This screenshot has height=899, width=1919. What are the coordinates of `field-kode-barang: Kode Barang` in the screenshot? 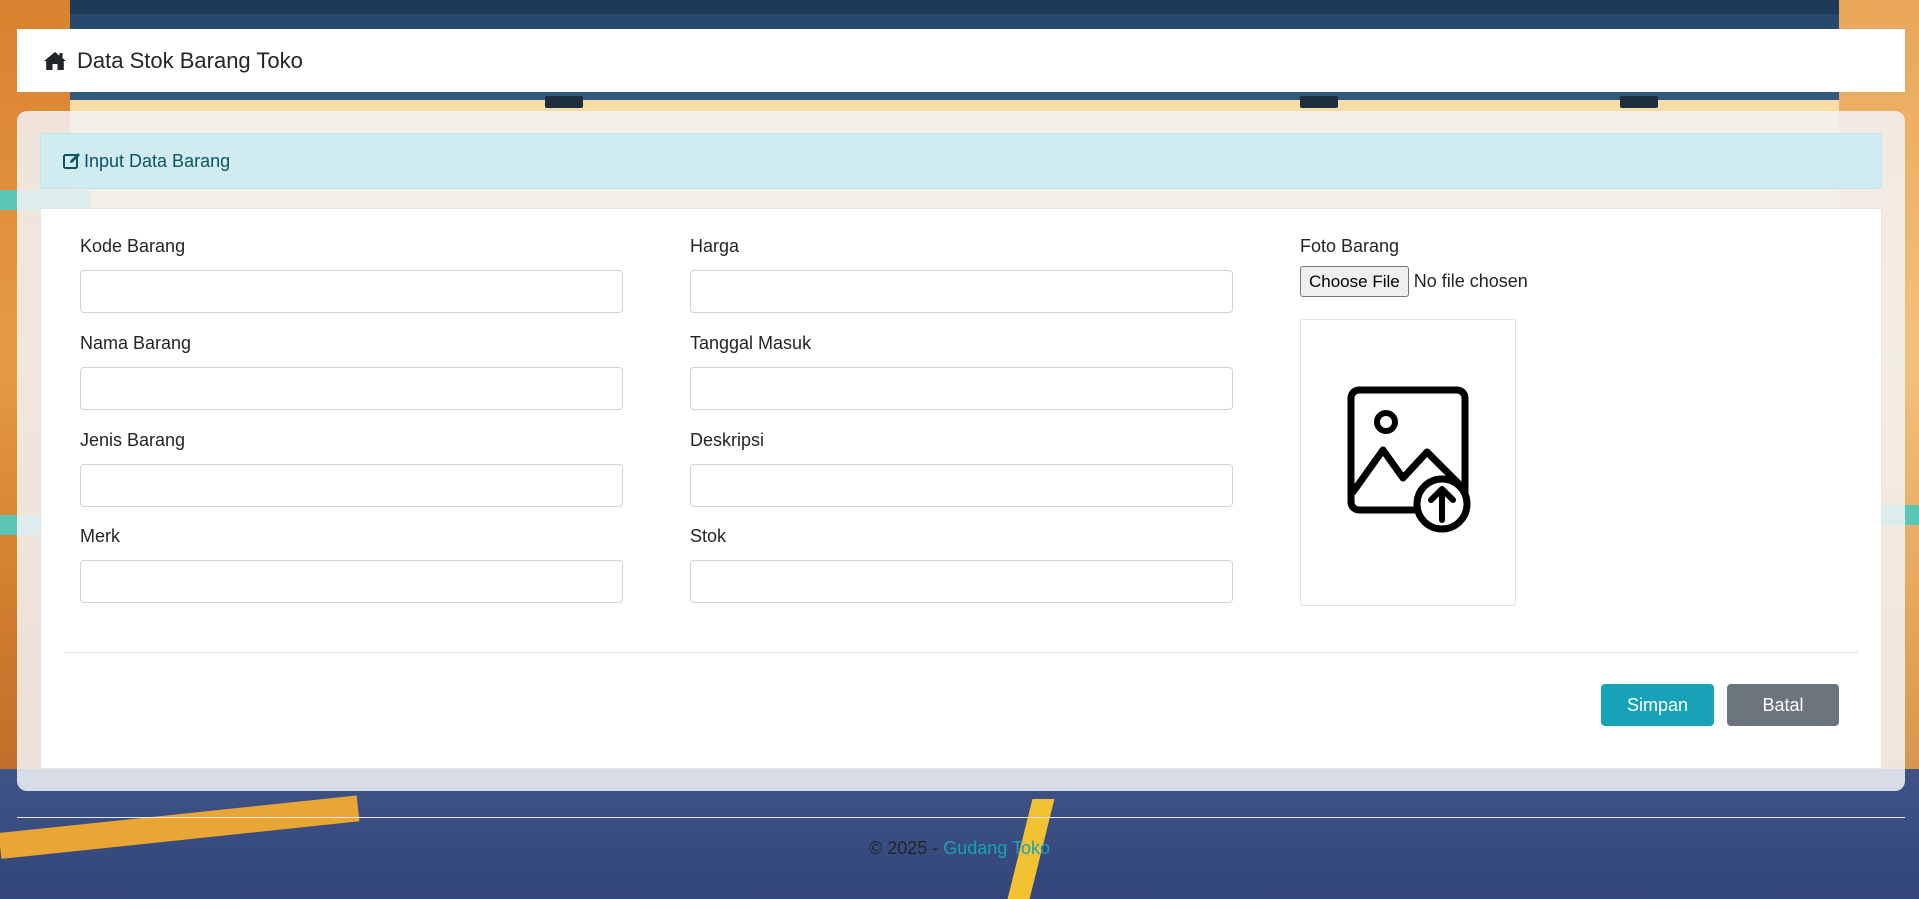 It's located at (351, 274).